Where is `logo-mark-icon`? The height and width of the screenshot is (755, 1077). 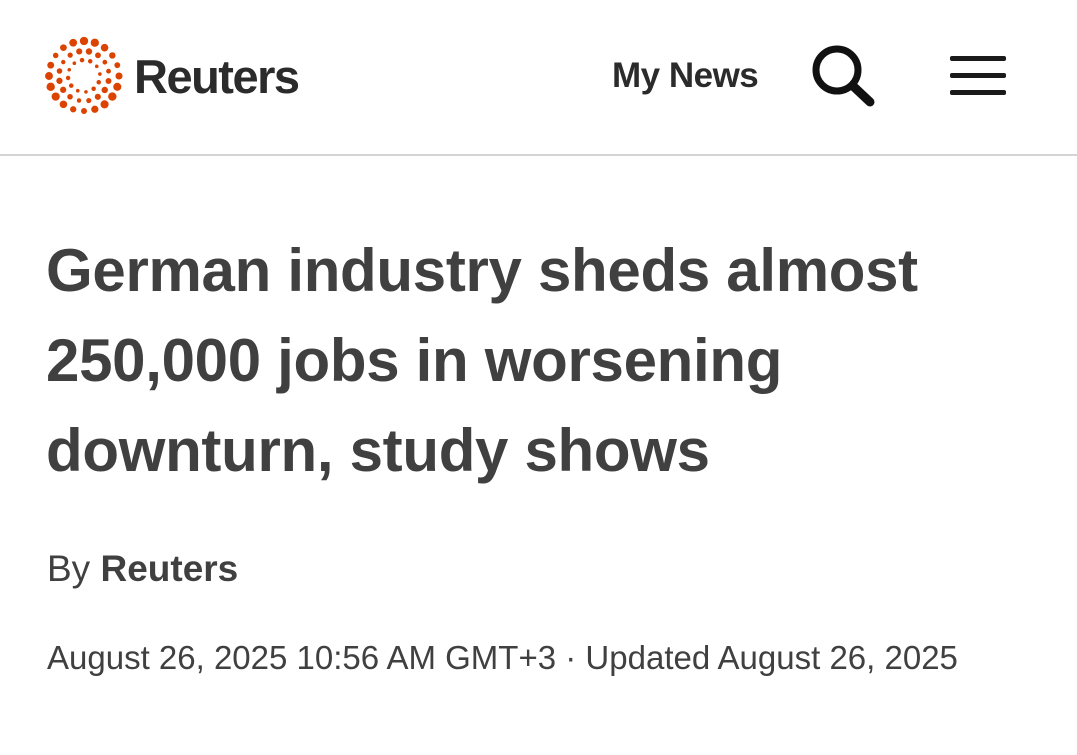
logo-mark-icon is located at coordinates (84, 75).